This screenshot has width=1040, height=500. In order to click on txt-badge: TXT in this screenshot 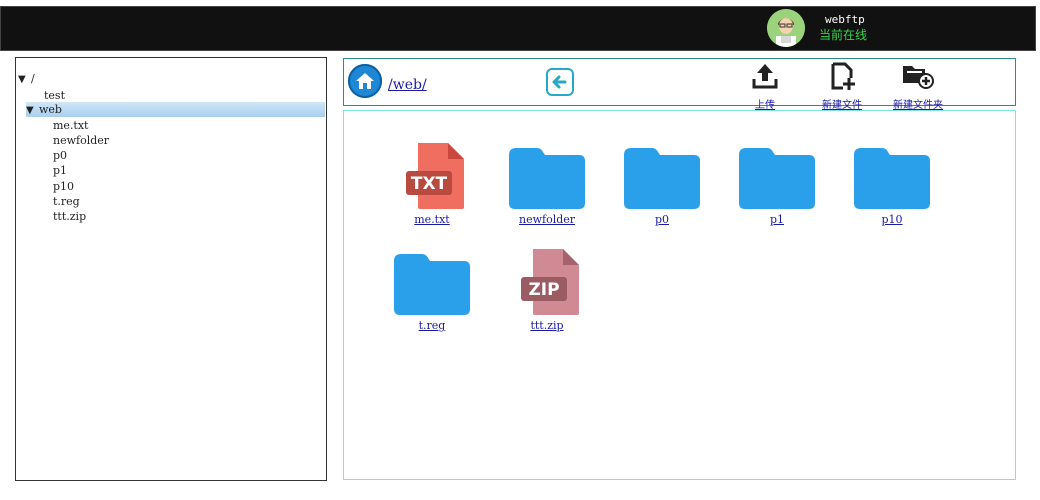, I will do `click(429, 184)`.